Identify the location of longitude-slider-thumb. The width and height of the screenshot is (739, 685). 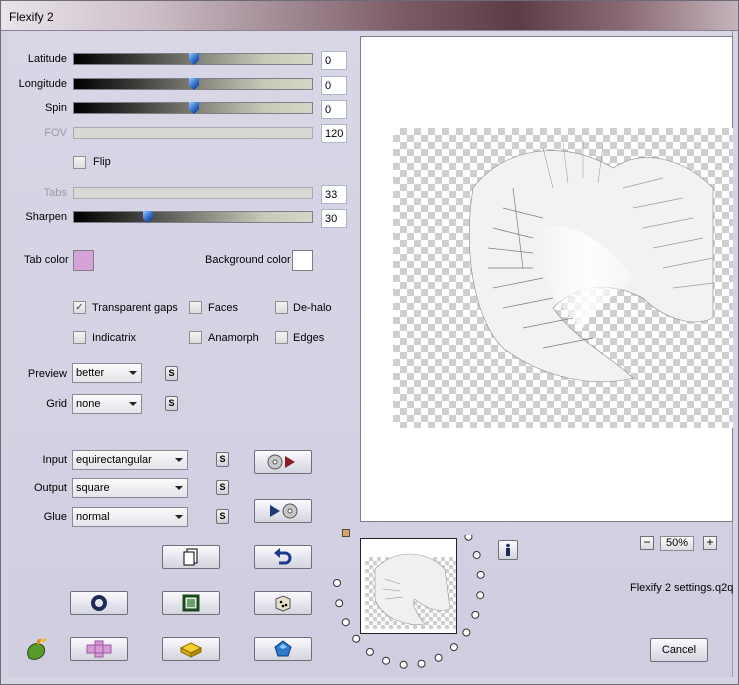
(194, 84).